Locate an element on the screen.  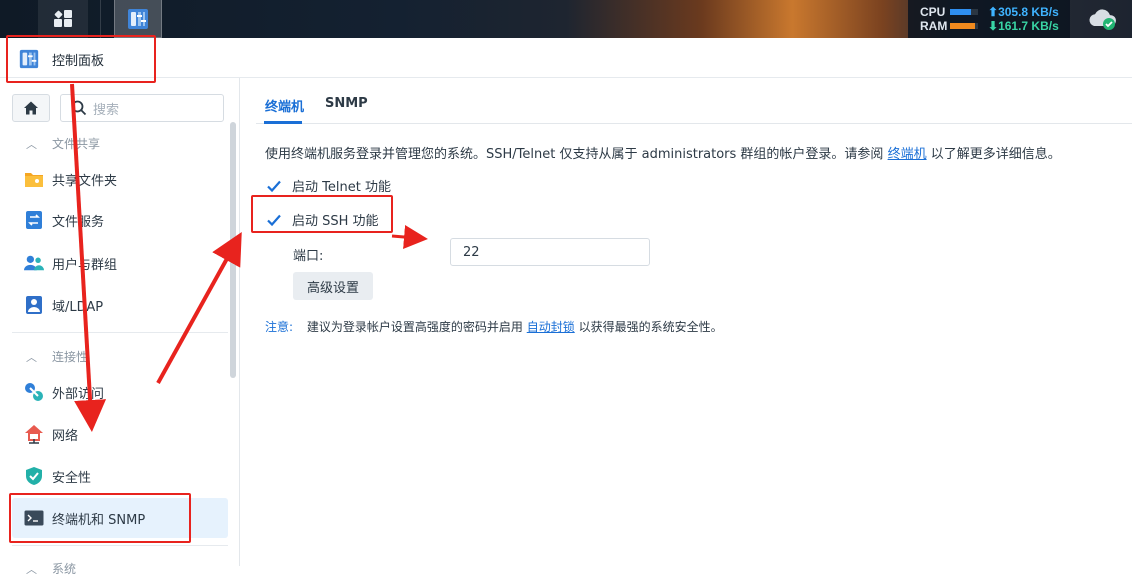
upload-rate-value: 305.8 KB/s is located at coordinates (1028, 12).